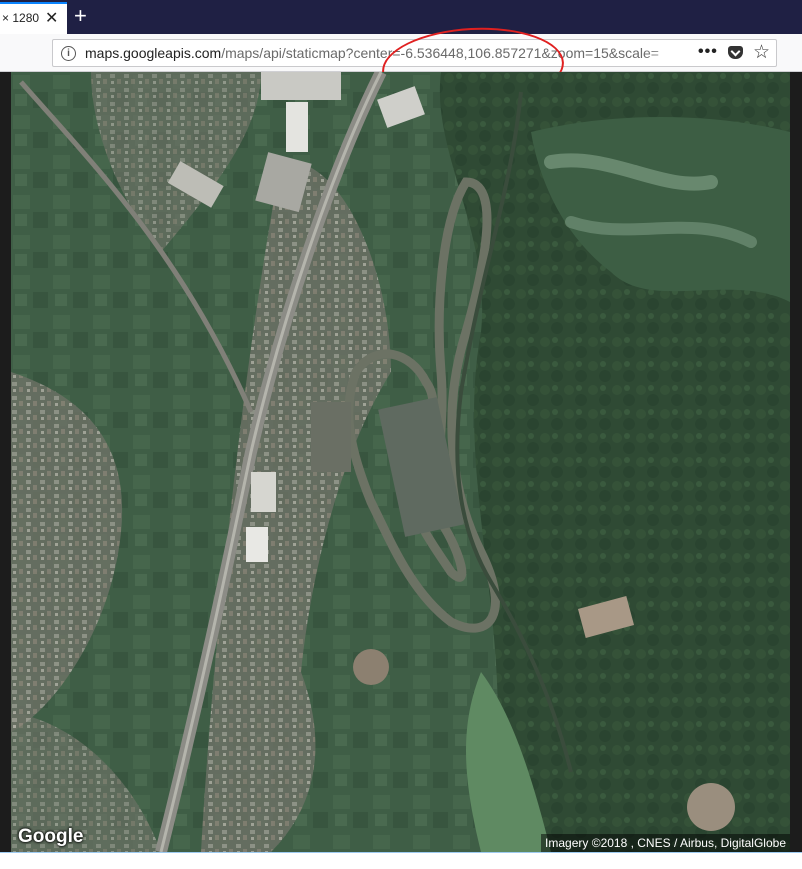 The height and width of the screenshot is (869, 802). I want to click on tab-title: × 1280, so click(21, 18).